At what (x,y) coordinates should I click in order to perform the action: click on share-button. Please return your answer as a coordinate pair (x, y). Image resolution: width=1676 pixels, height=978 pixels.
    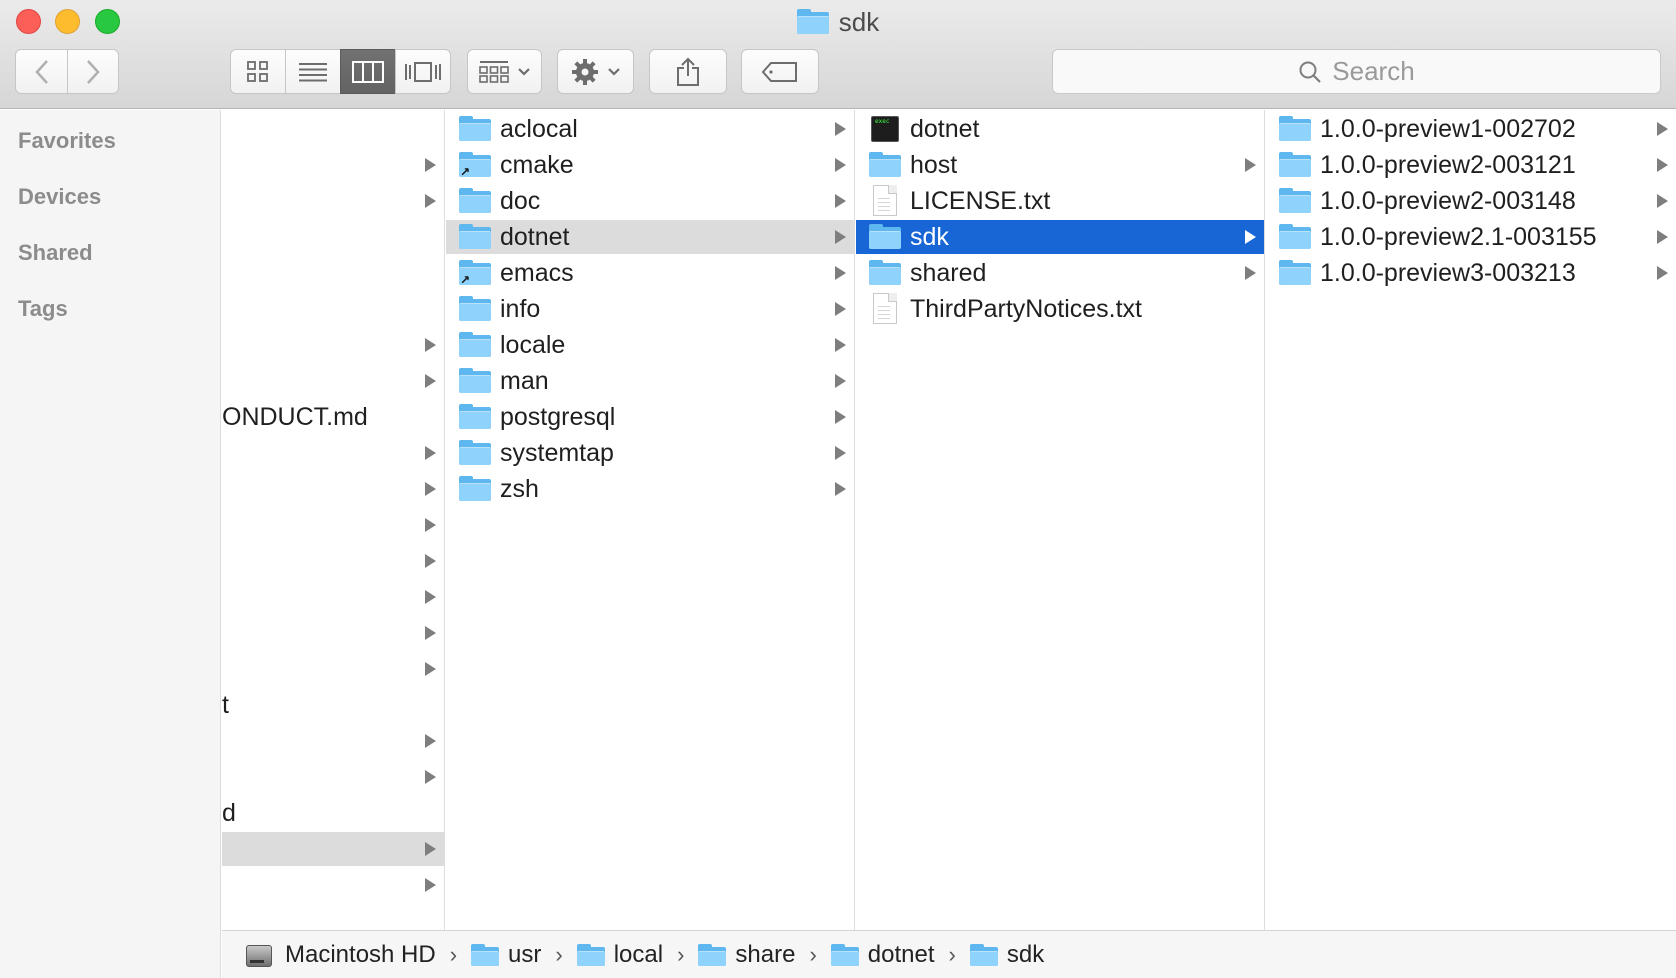
    Looking at the image, I should click on (688, 71).